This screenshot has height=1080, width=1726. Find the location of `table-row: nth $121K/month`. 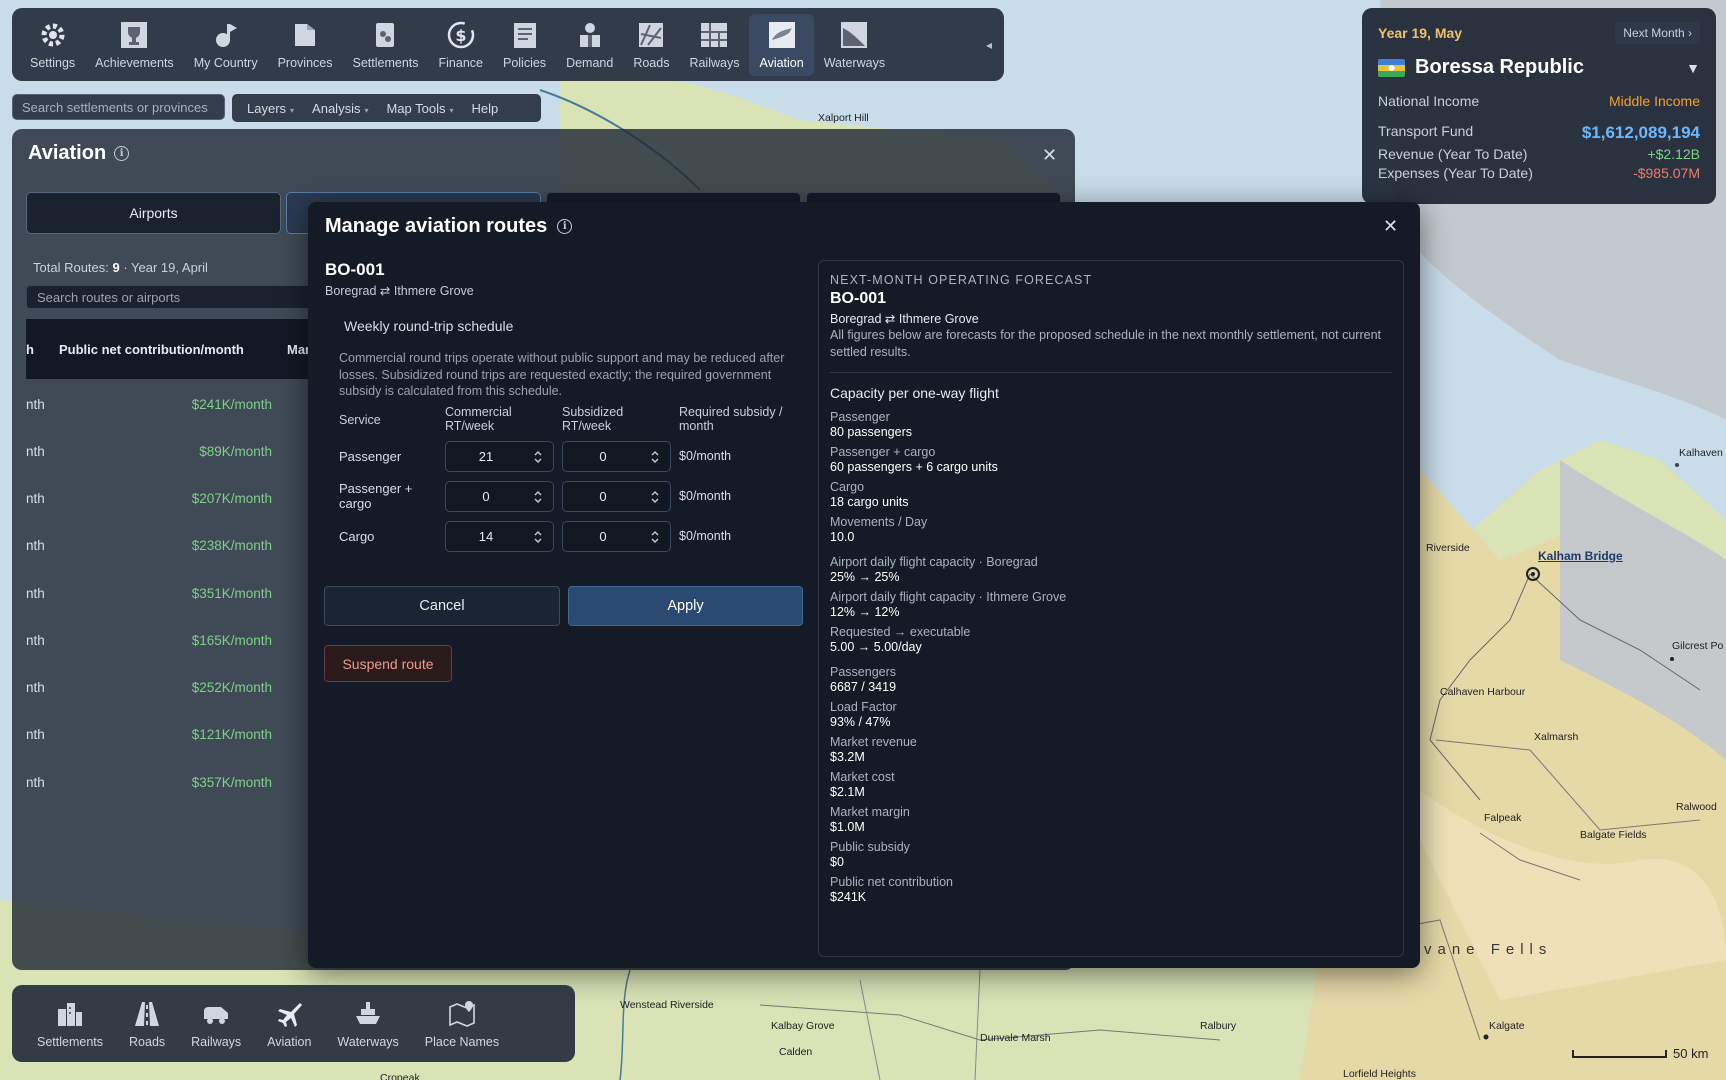

table-row: nth $121K/month is located at coordinates (176, 734).